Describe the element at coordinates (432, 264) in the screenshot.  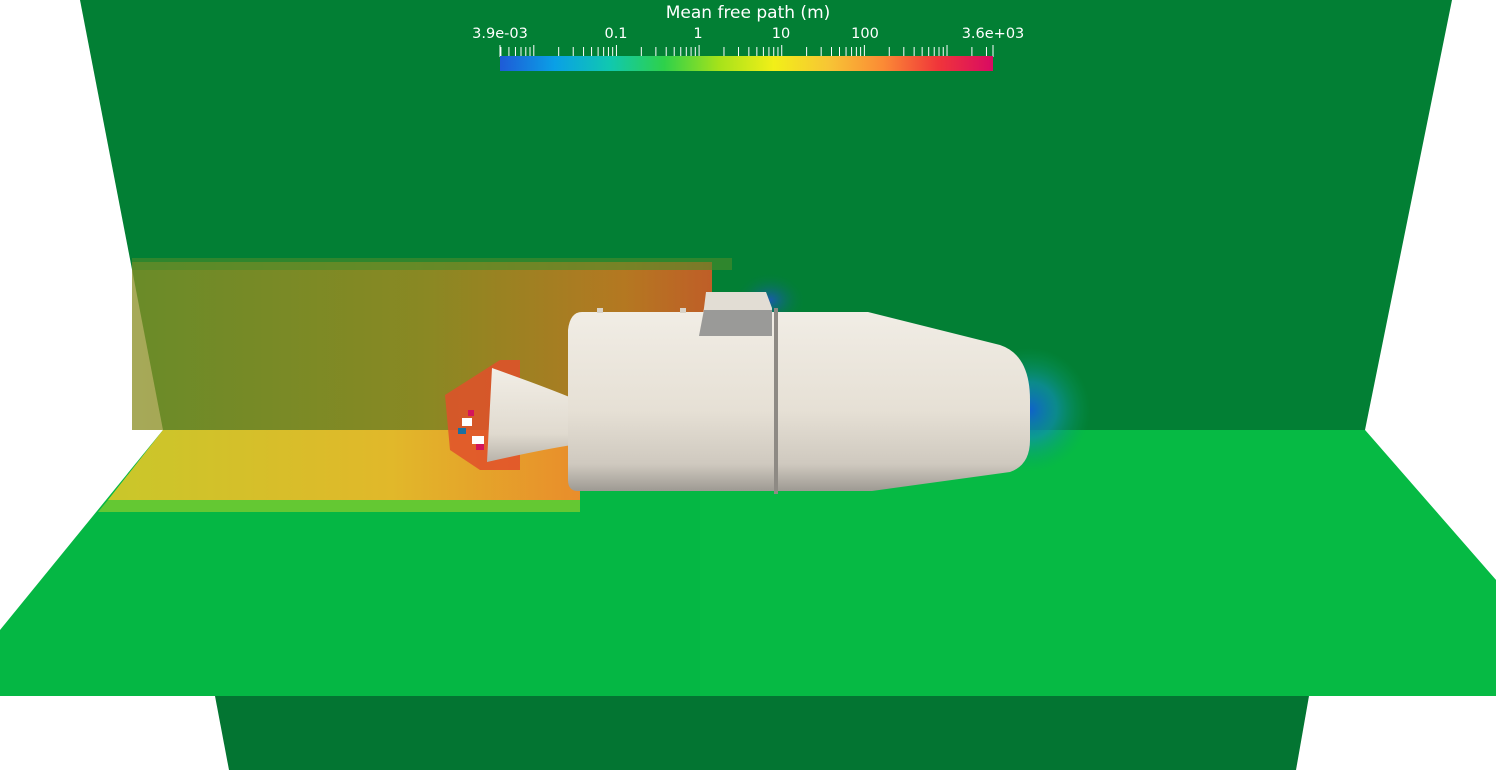
I see `plume-wall-fade` at that location.